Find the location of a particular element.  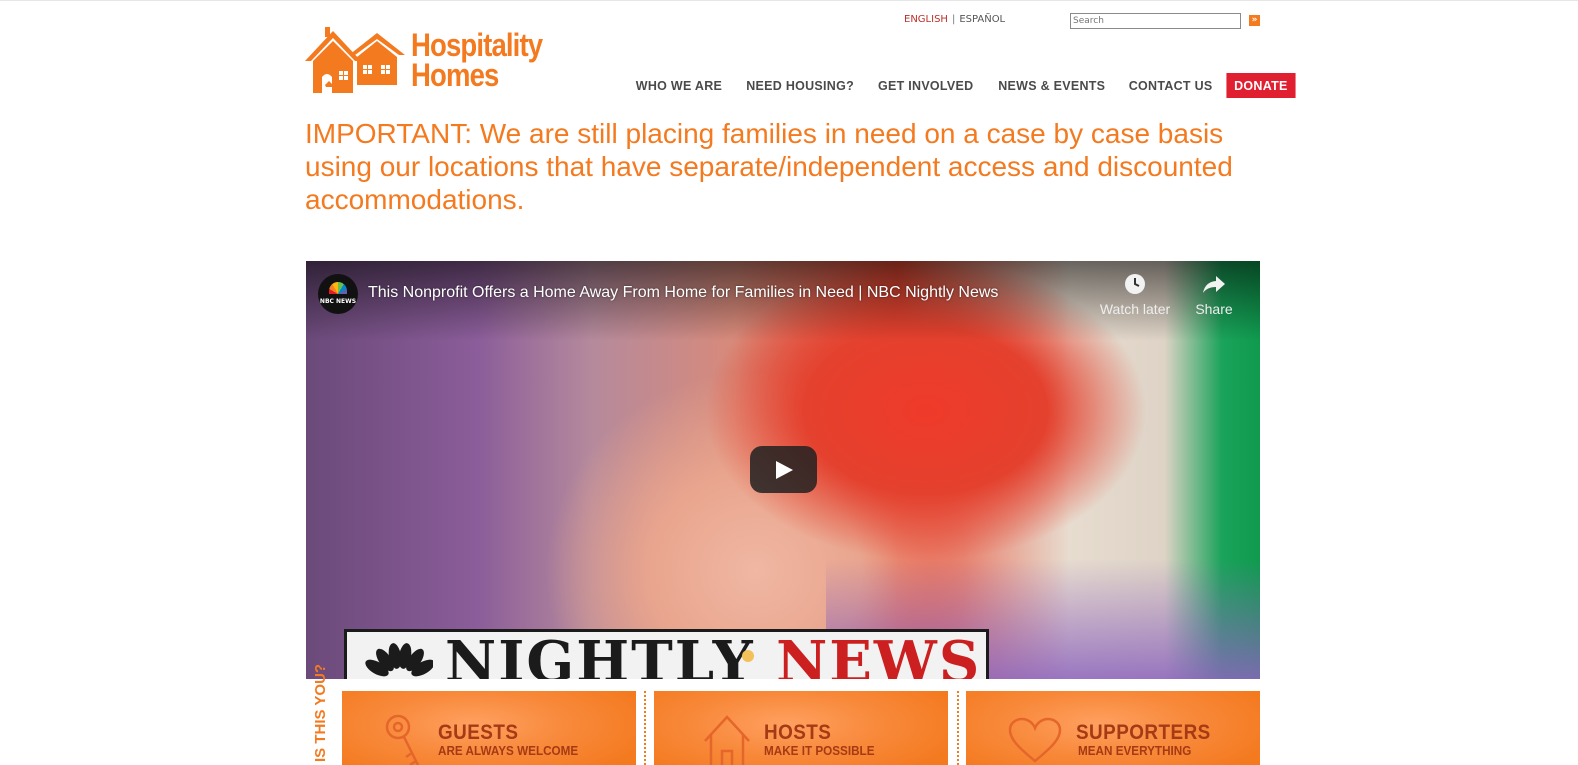

nightly-news-banner: NIGHTLY NEWS is located at coordinates (666, 654).